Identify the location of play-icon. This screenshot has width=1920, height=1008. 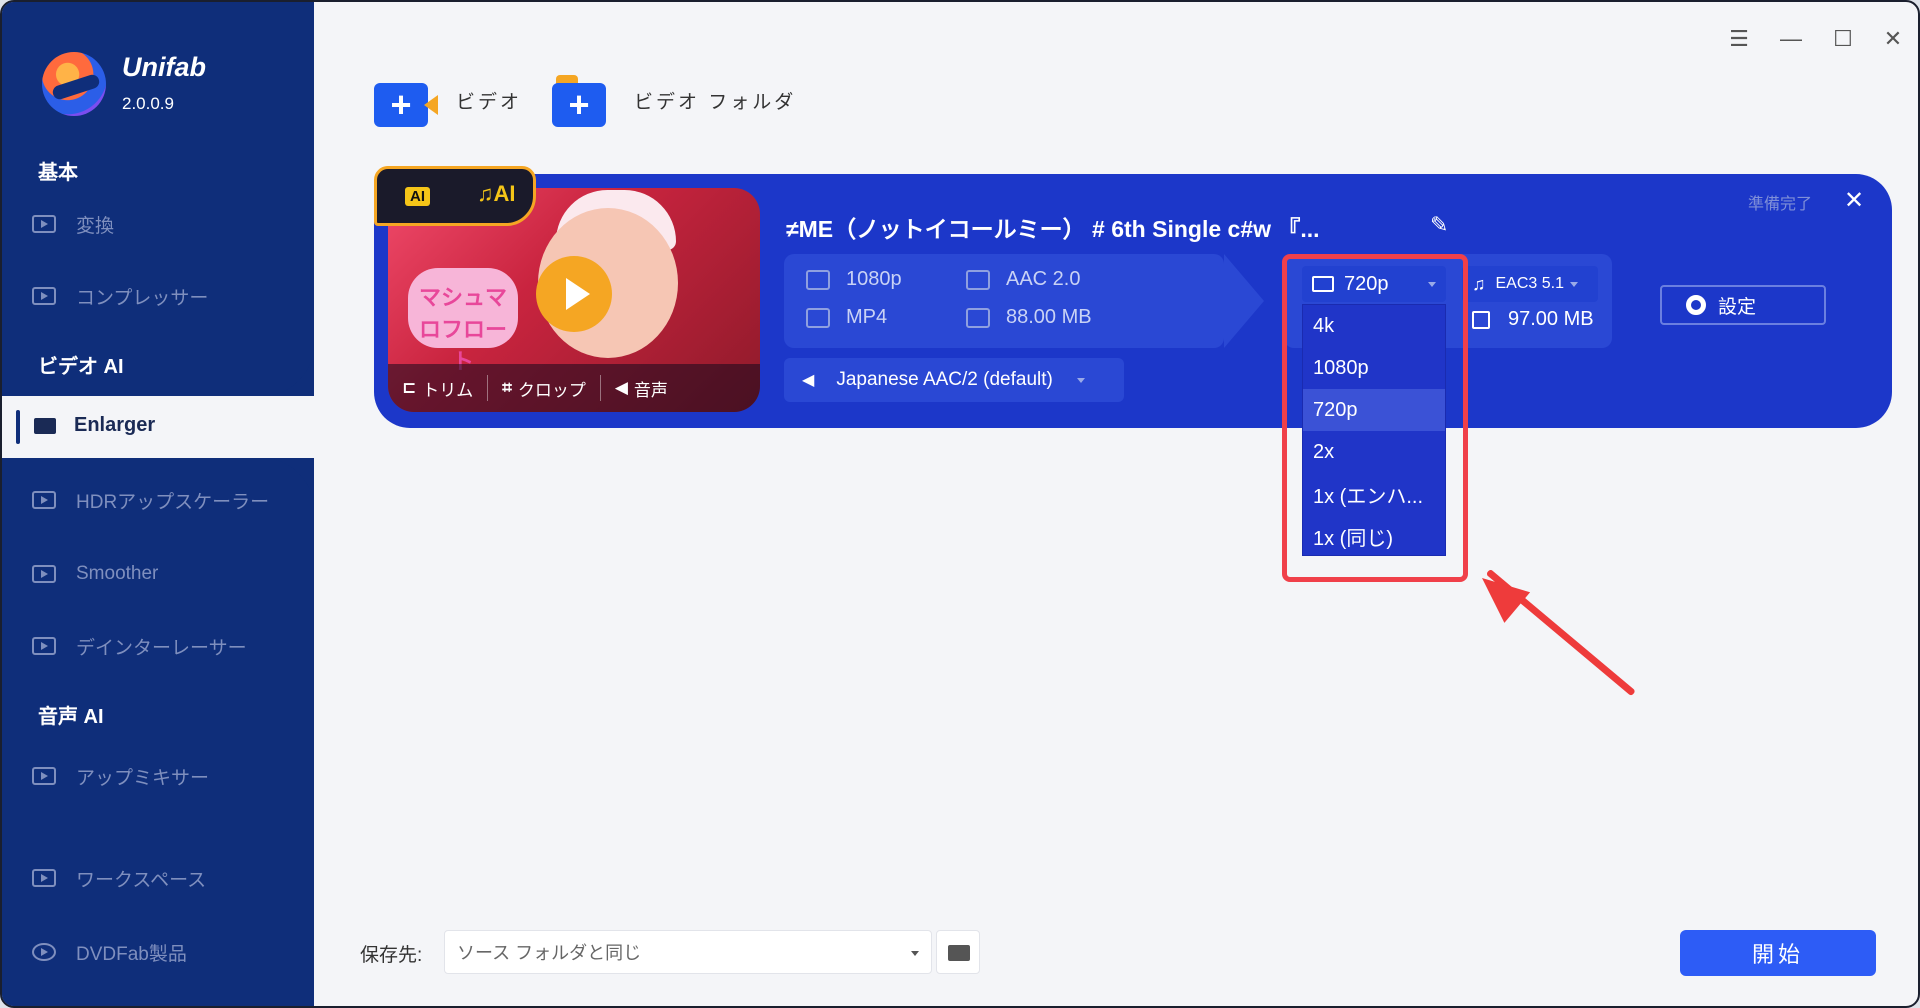
(574, 294).